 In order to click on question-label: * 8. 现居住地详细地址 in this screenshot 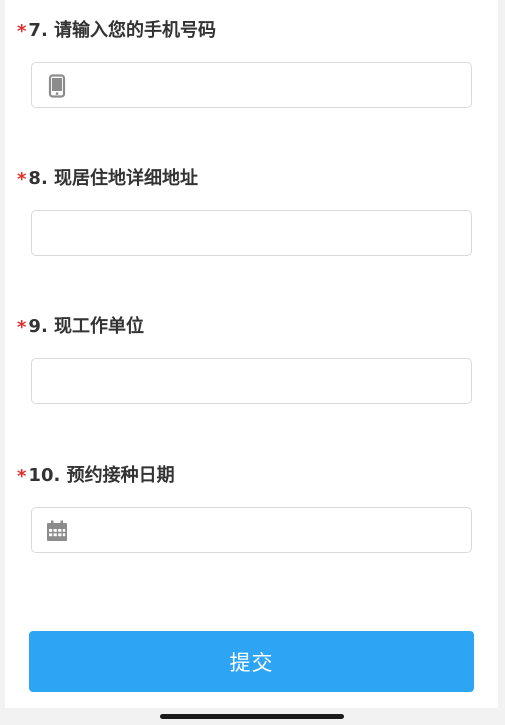, I will do `click(107, 177)`.